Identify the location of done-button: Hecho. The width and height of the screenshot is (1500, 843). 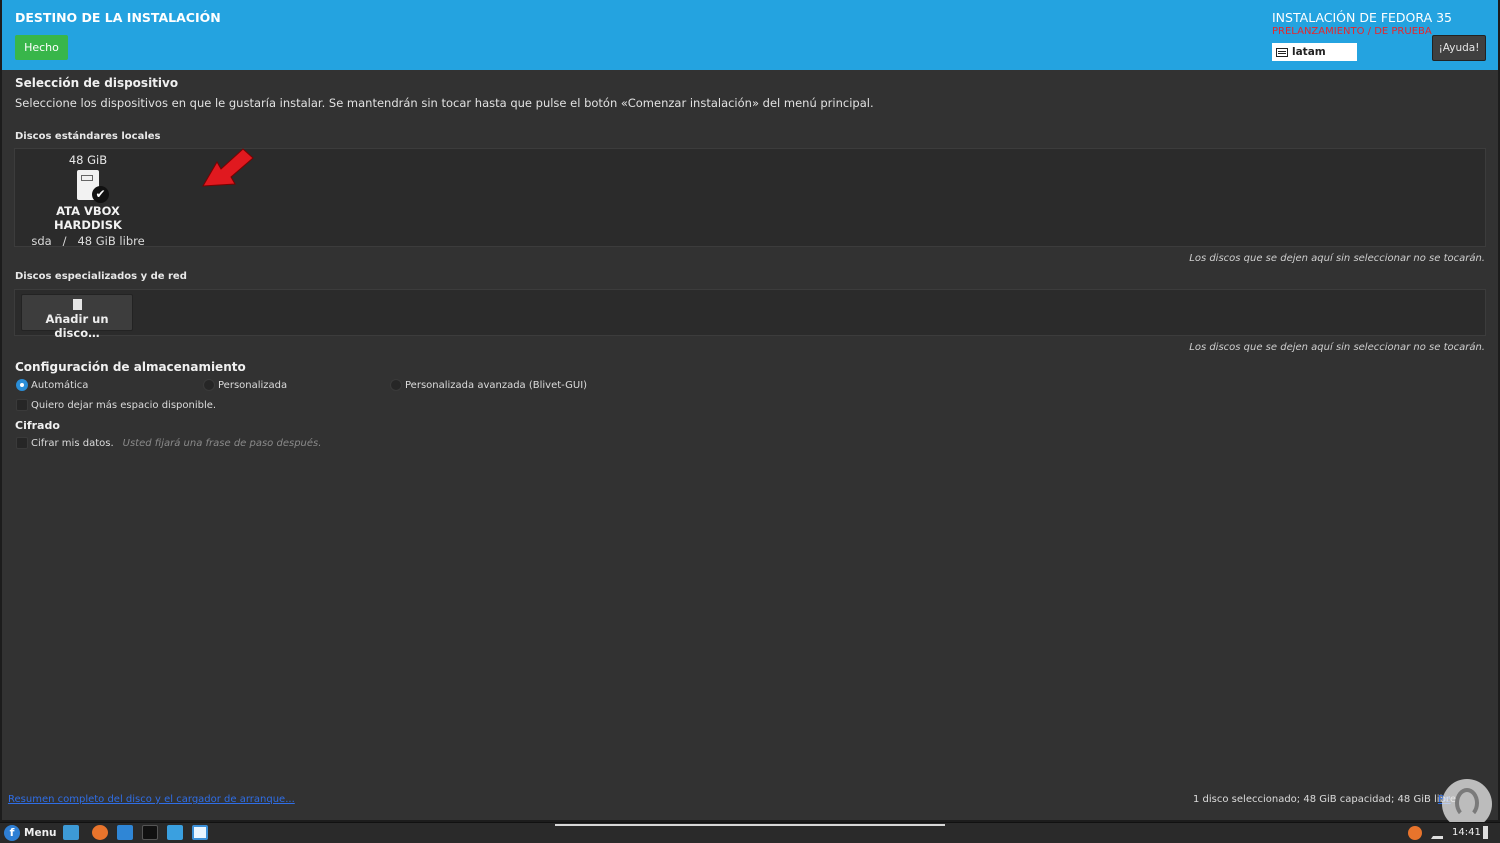
(41, 47).